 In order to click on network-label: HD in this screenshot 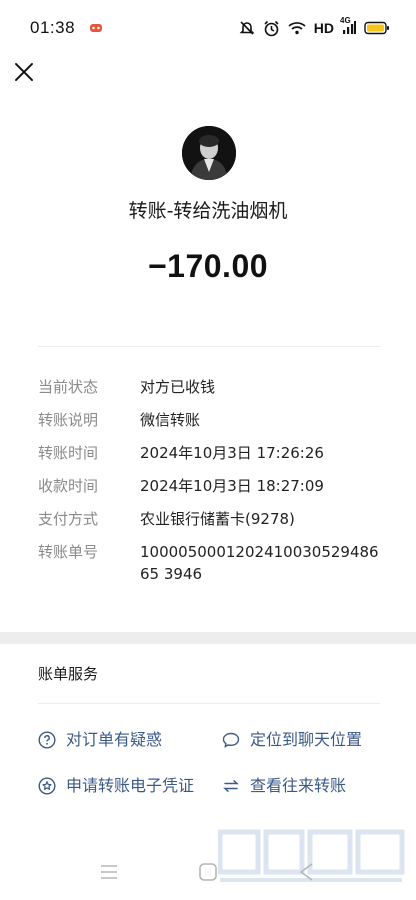, I will do `click(323, 28)`.